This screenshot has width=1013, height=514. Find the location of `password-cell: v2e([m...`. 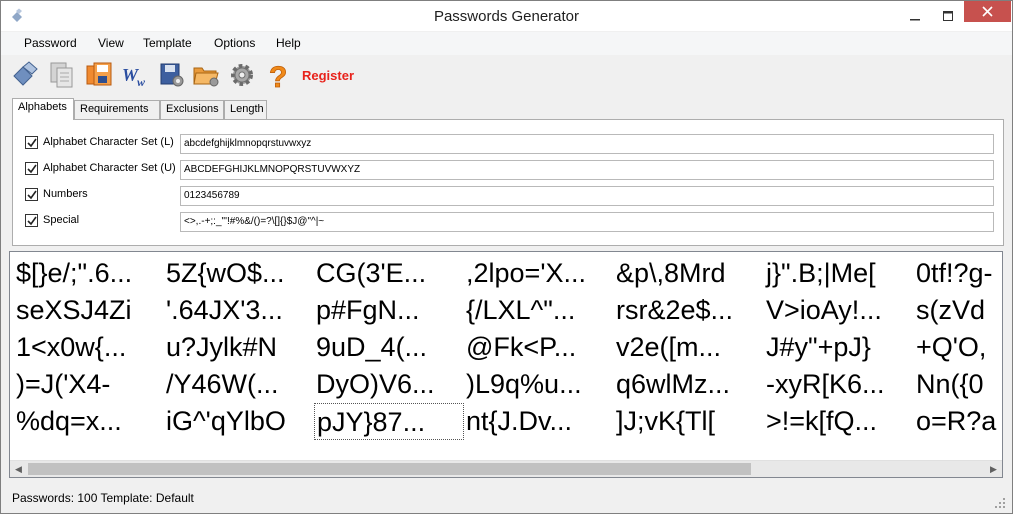

password-cell: v2e([m... is located at coordinates (689, 347).